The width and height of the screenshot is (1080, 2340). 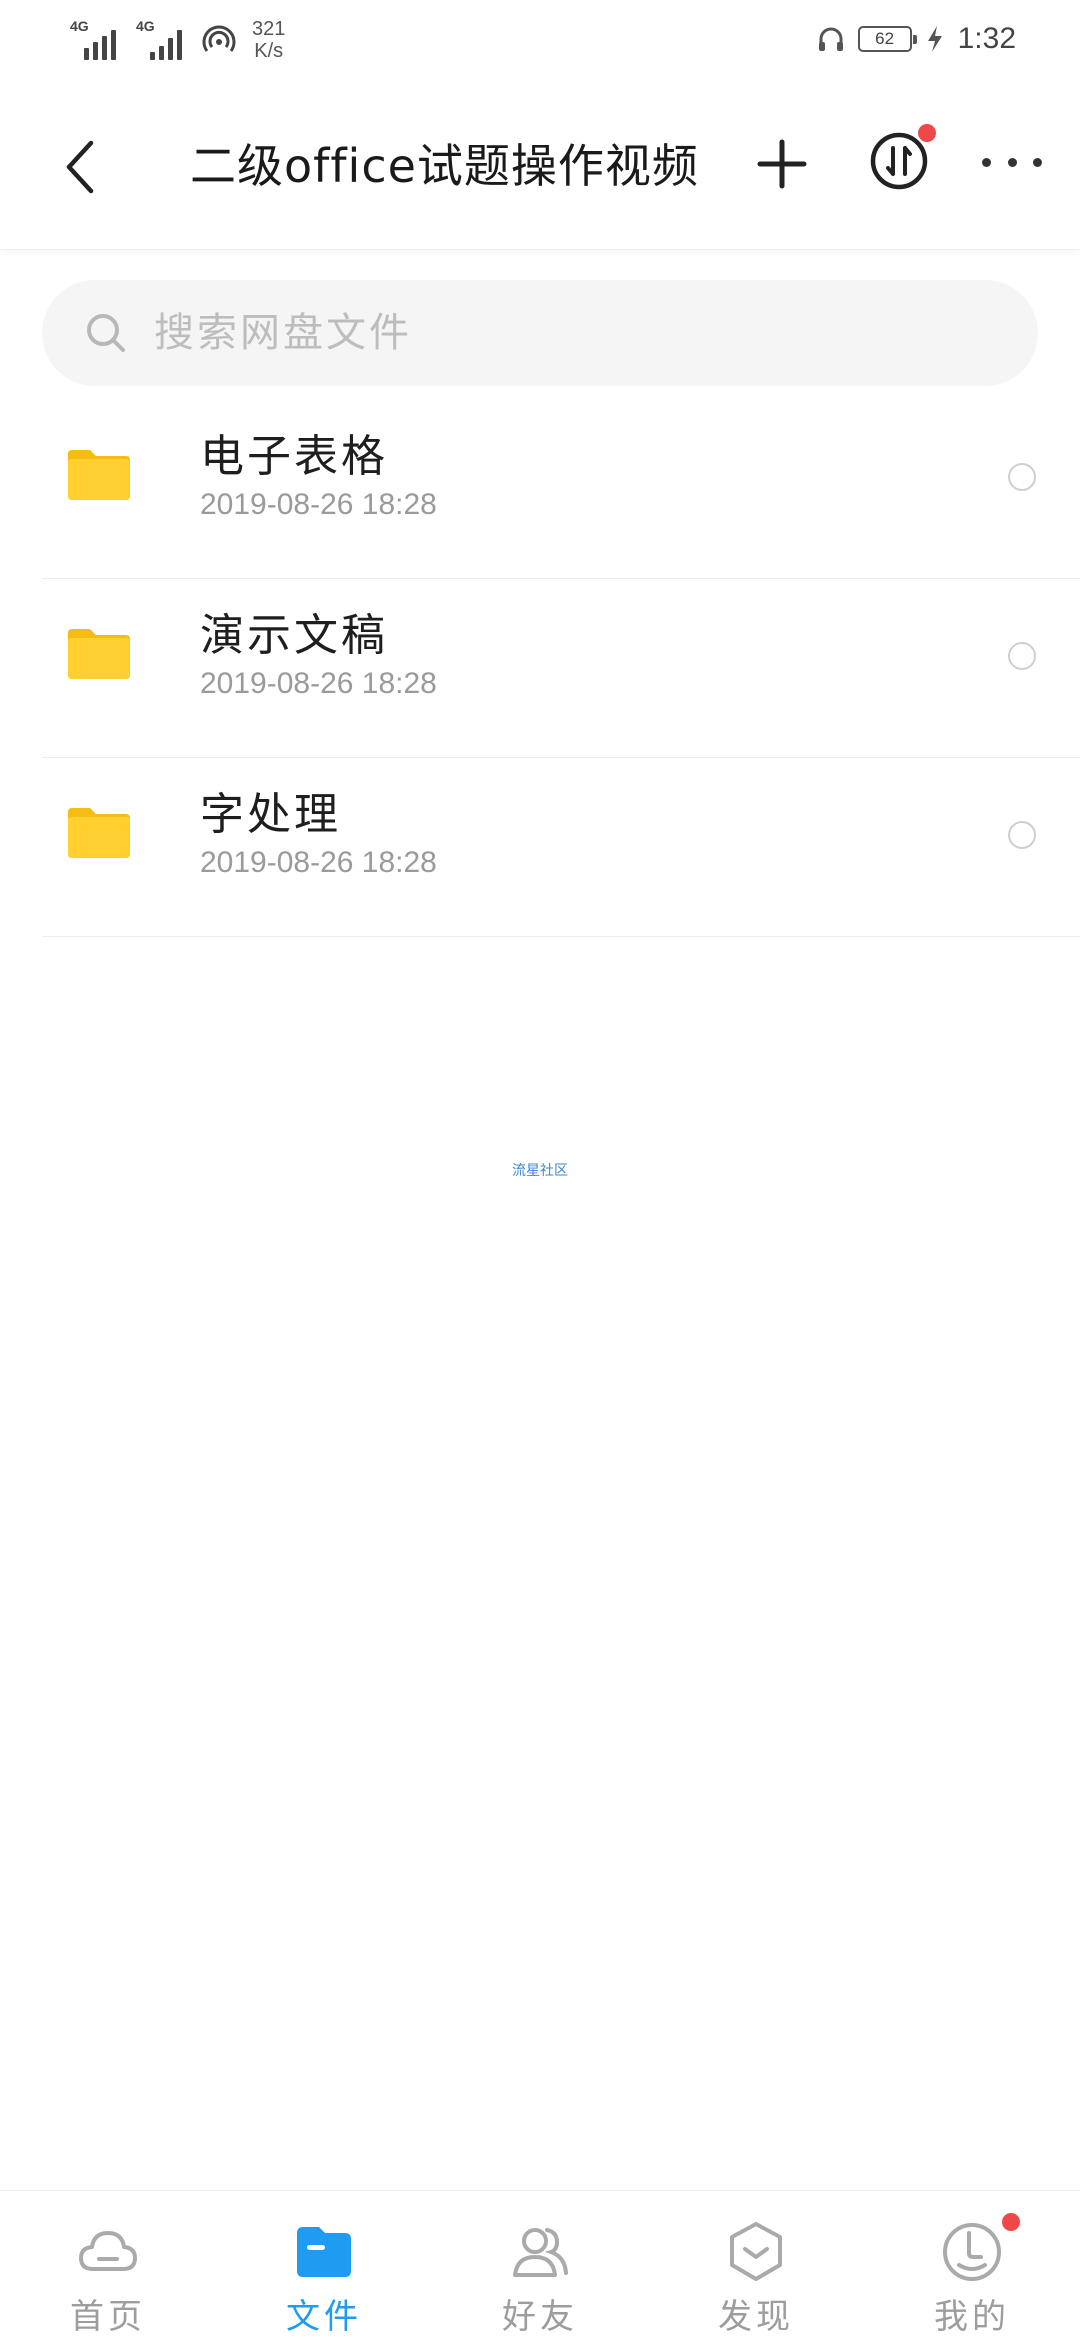 I want to click on status-right: 62 1:32, so click(x=916, y=39).